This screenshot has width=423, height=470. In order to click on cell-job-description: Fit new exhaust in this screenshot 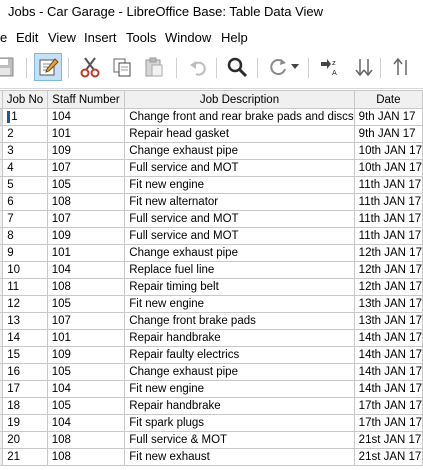, I will do `click(239, 457)`.